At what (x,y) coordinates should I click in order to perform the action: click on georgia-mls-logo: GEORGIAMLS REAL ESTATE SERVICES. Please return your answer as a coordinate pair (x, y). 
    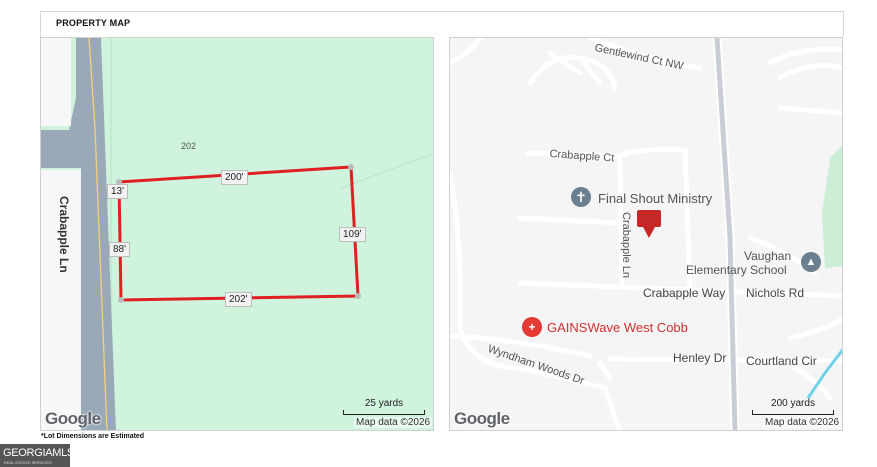
    Looking at the image, I should click on (37, 455).